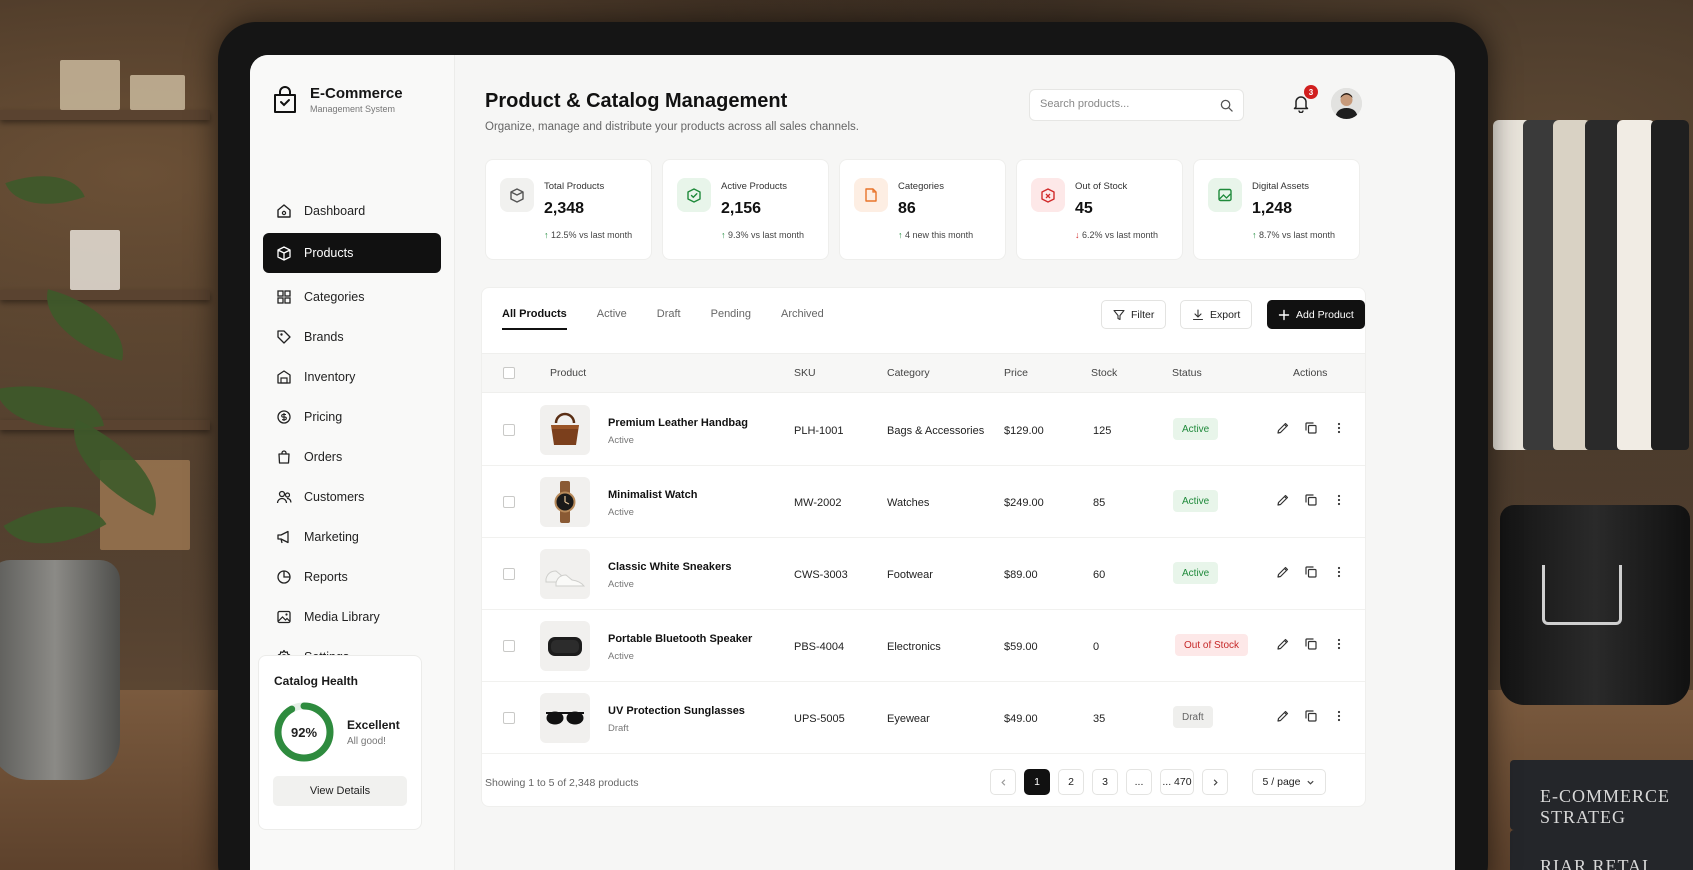 The width and height of the screenshot is (1693, 870). Describe the element at coordinates (352, 537) in the screenshot. I see `sidebar-item-marketing: Marketing` at that location.